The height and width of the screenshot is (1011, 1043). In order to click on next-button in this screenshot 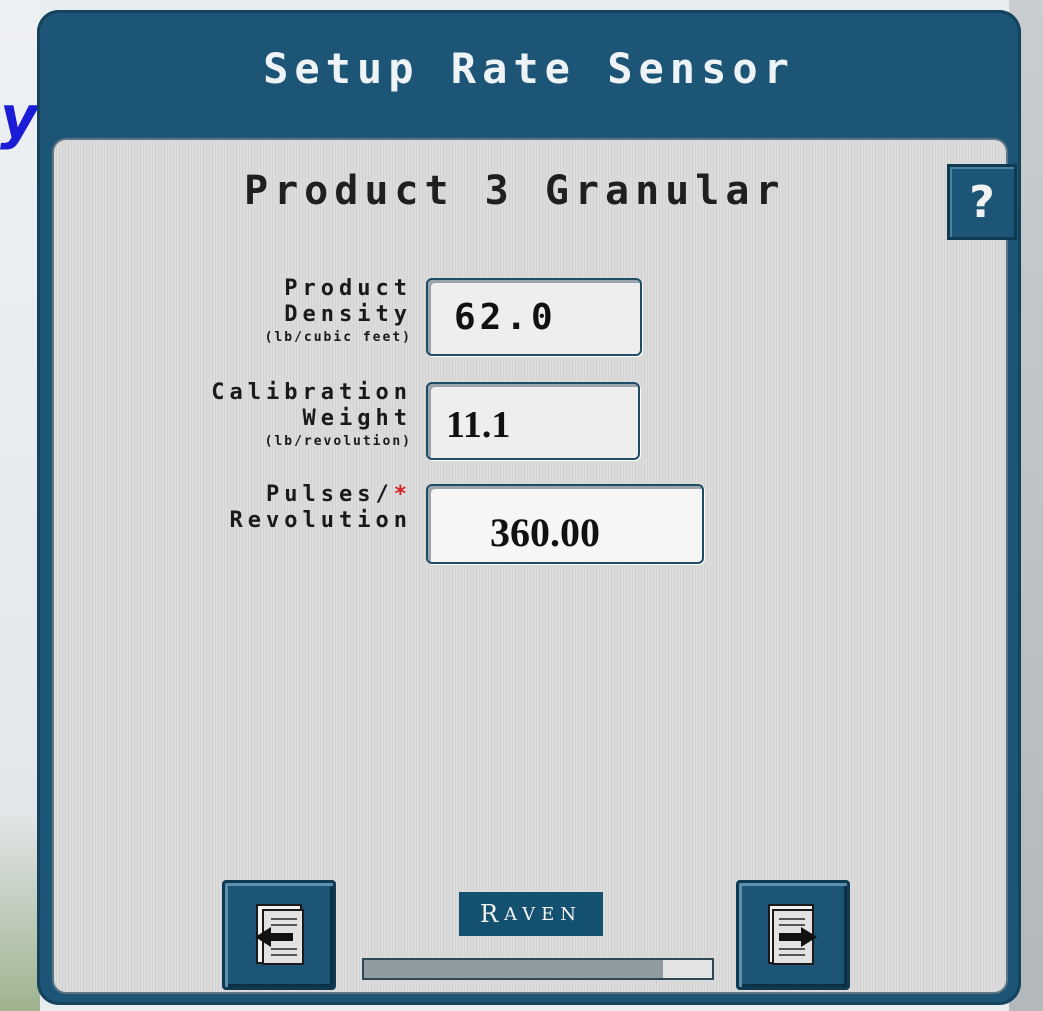, I will do `click(793, 935)`.